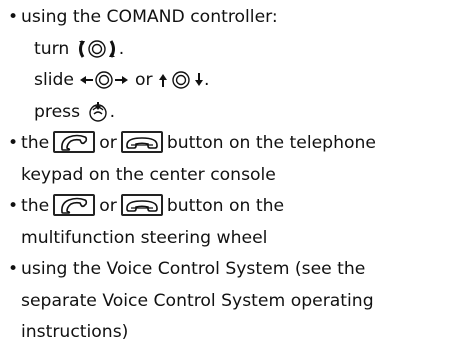 The image size is (457, 364). Describe the element at coordinates (75, 332) in the screenshot. I see `voice-control-line-3: instructions)` at that location.